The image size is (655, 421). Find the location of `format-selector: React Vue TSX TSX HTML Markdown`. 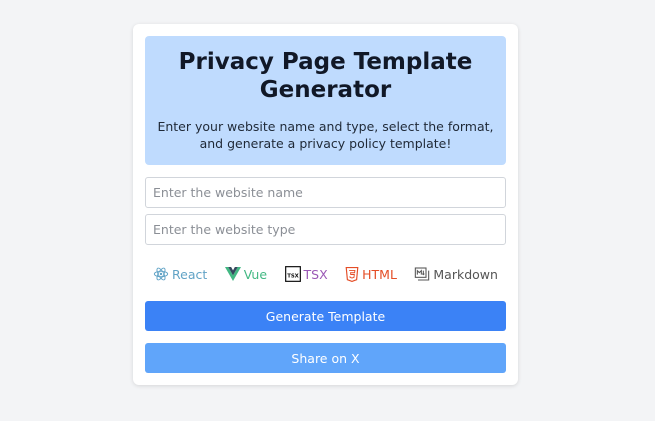

format-selector: React Vue TSX TSX HTML Markdown is located at coordinates (325, 274).